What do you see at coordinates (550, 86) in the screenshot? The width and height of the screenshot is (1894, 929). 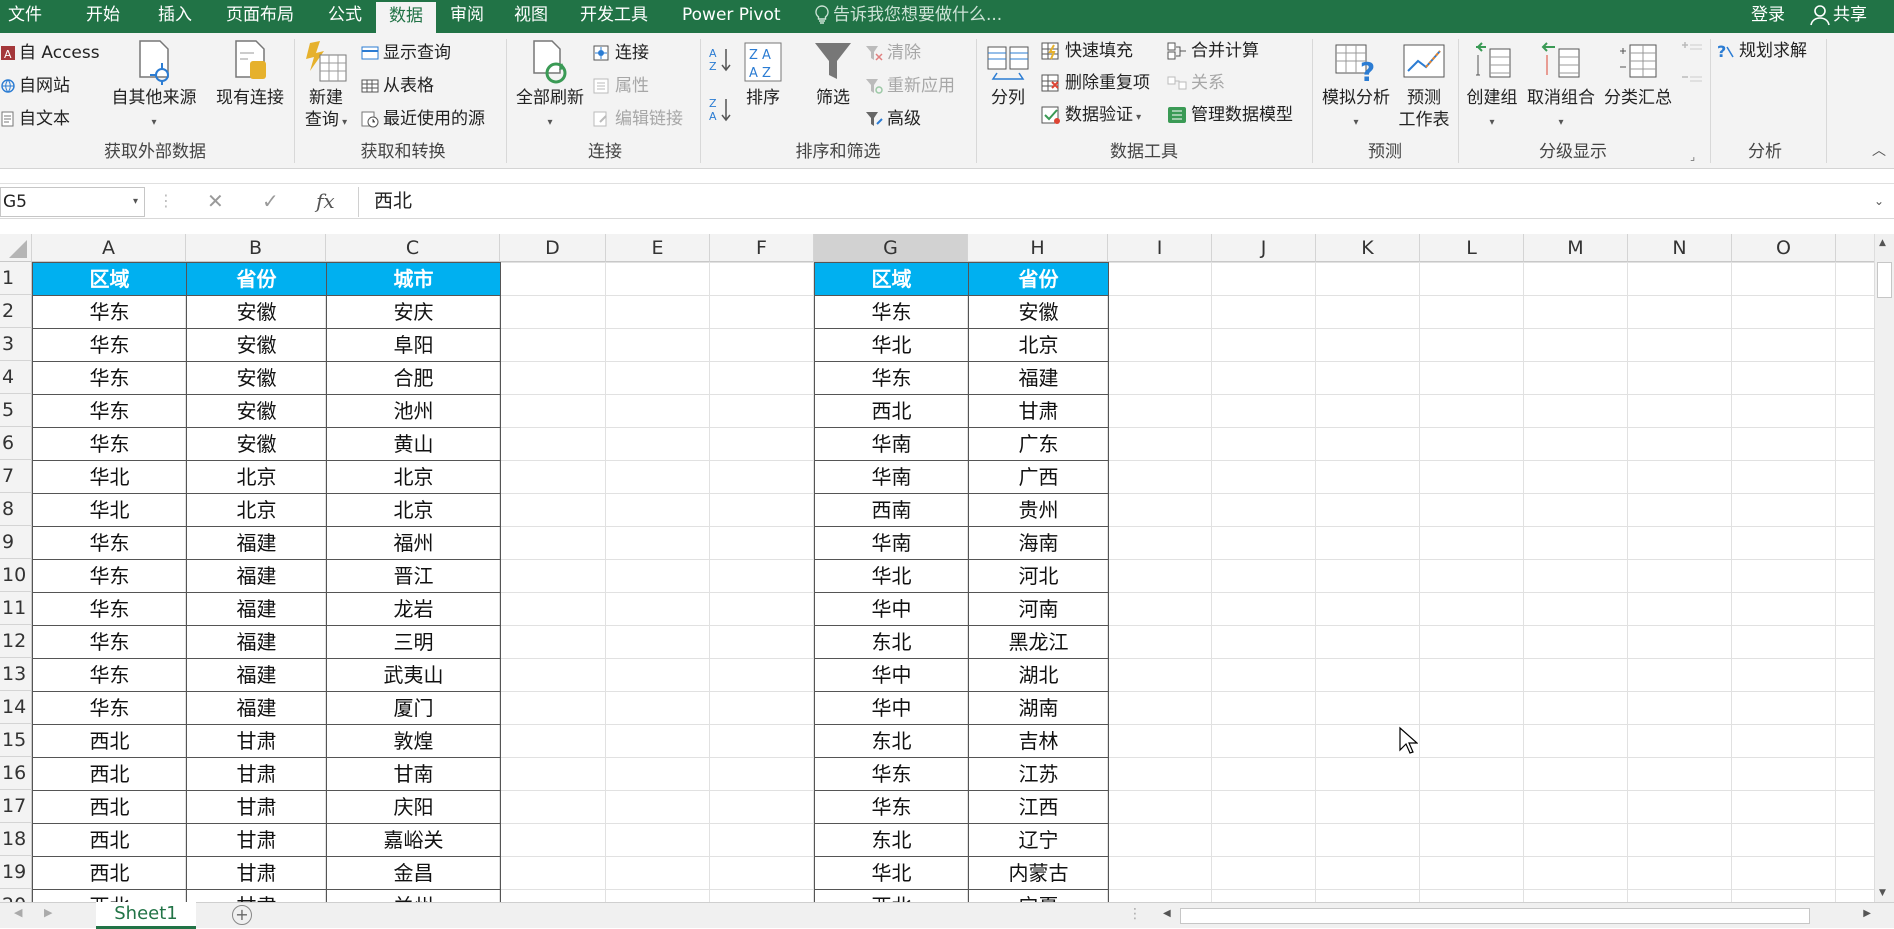 I see `refresh-all-button: 全部刷新 ▾` at bounding box center [550, 86].